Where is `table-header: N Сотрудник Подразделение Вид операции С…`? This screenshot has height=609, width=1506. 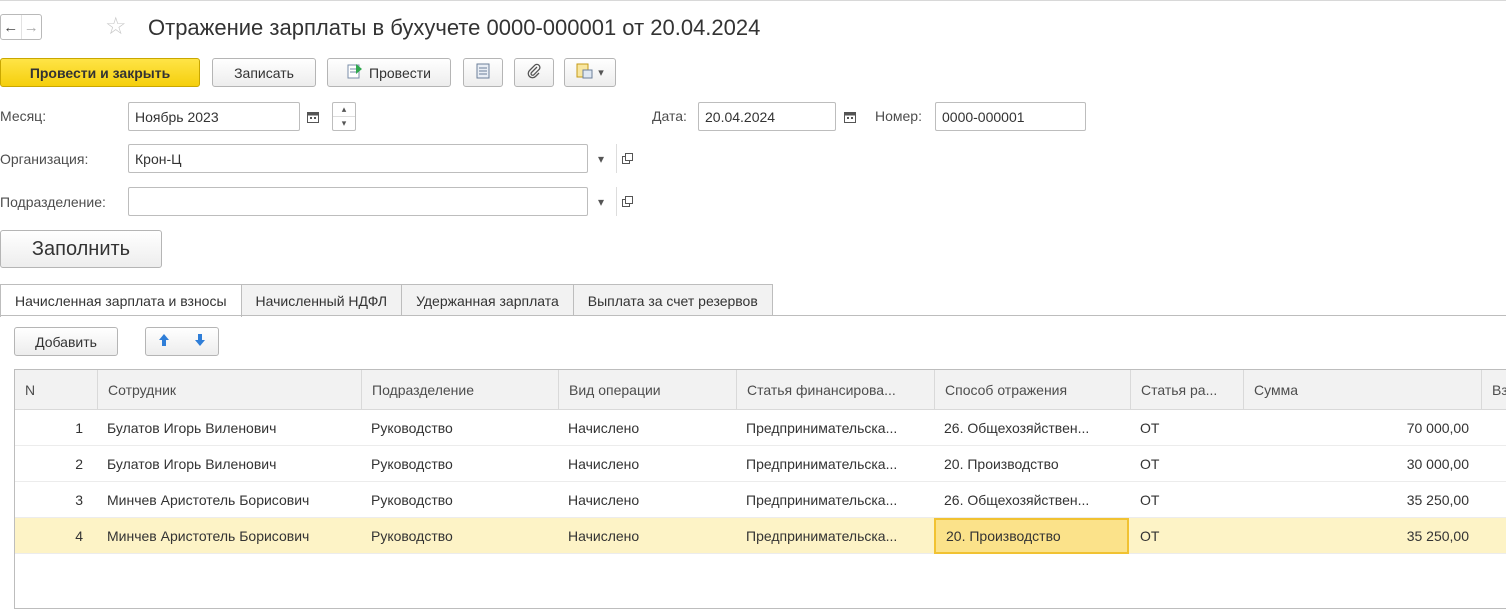
table-header: N Сотрудник Подразделение Вид операции С… is located at coordinates (760, 390).